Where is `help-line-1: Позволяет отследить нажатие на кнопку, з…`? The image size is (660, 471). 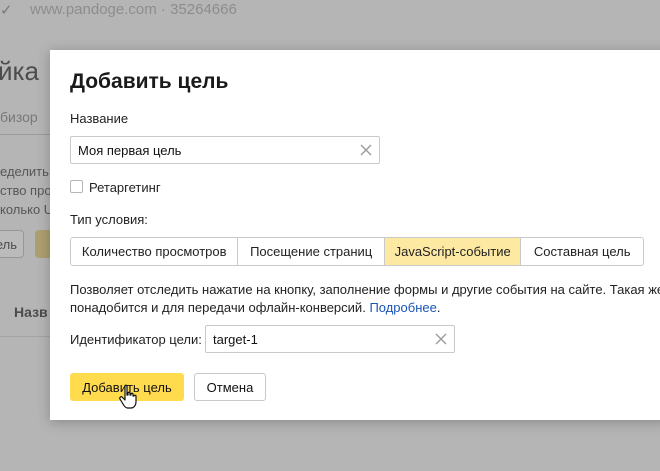
help-line-1: Позволяет отследить нажатие на кнопку, з… is located at coordinates (365, 289).